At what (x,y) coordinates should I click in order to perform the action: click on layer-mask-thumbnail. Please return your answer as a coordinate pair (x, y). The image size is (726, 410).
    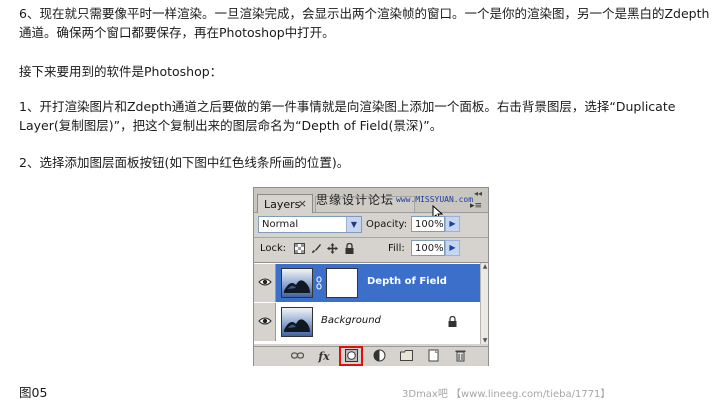
    Looking at the image, I should click on (342, 283).